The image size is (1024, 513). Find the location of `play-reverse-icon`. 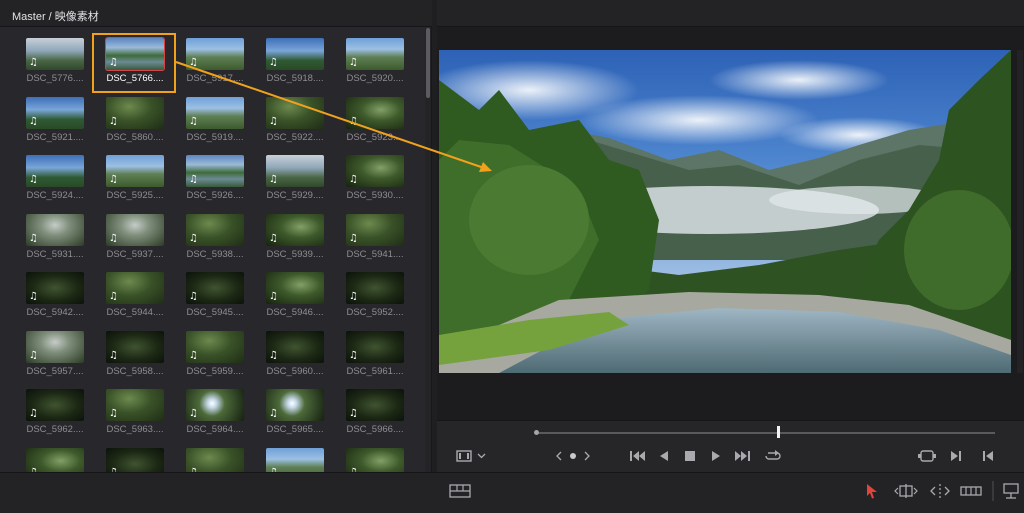

play-reverse-icon is located at coordinates (664, 456).